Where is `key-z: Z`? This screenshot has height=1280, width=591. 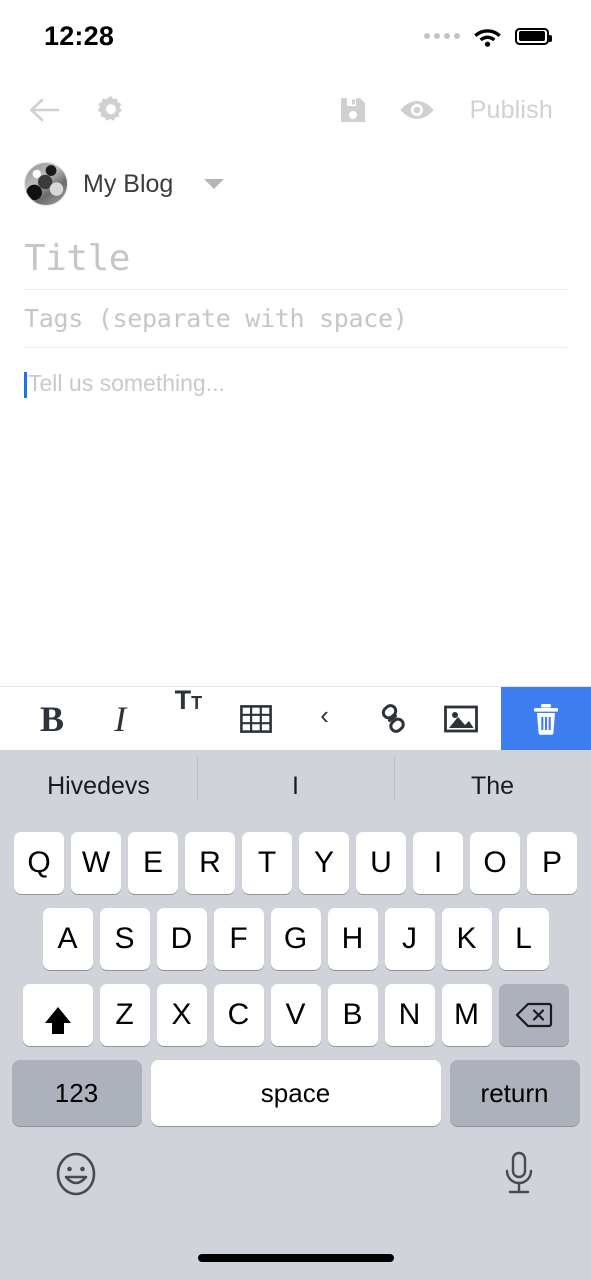
key-z: Z is located at coordinates (124, 1015).